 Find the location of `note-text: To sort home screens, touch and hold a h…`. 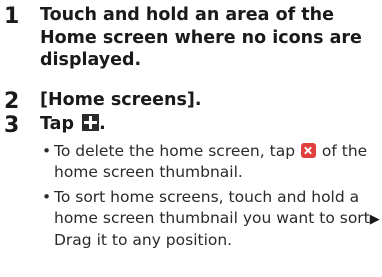

note-text: To sort home screens, touch and hold a h… is located at coordinates (212, 207).